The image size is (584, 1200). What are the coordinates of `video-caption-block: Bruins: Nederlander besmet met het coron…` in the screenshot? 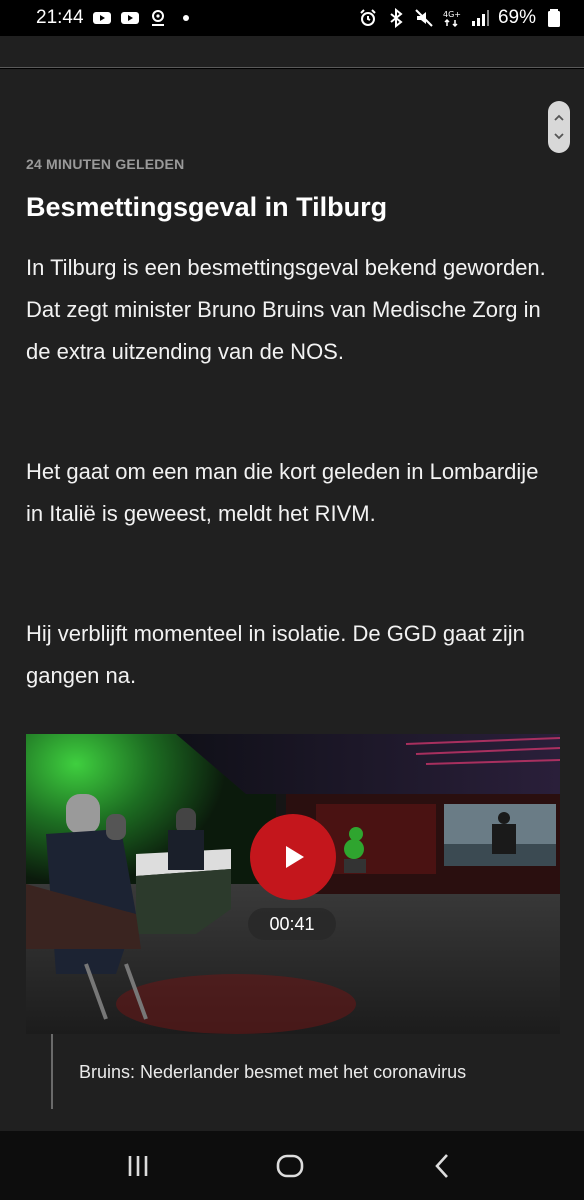 It's located at (303, 1071).